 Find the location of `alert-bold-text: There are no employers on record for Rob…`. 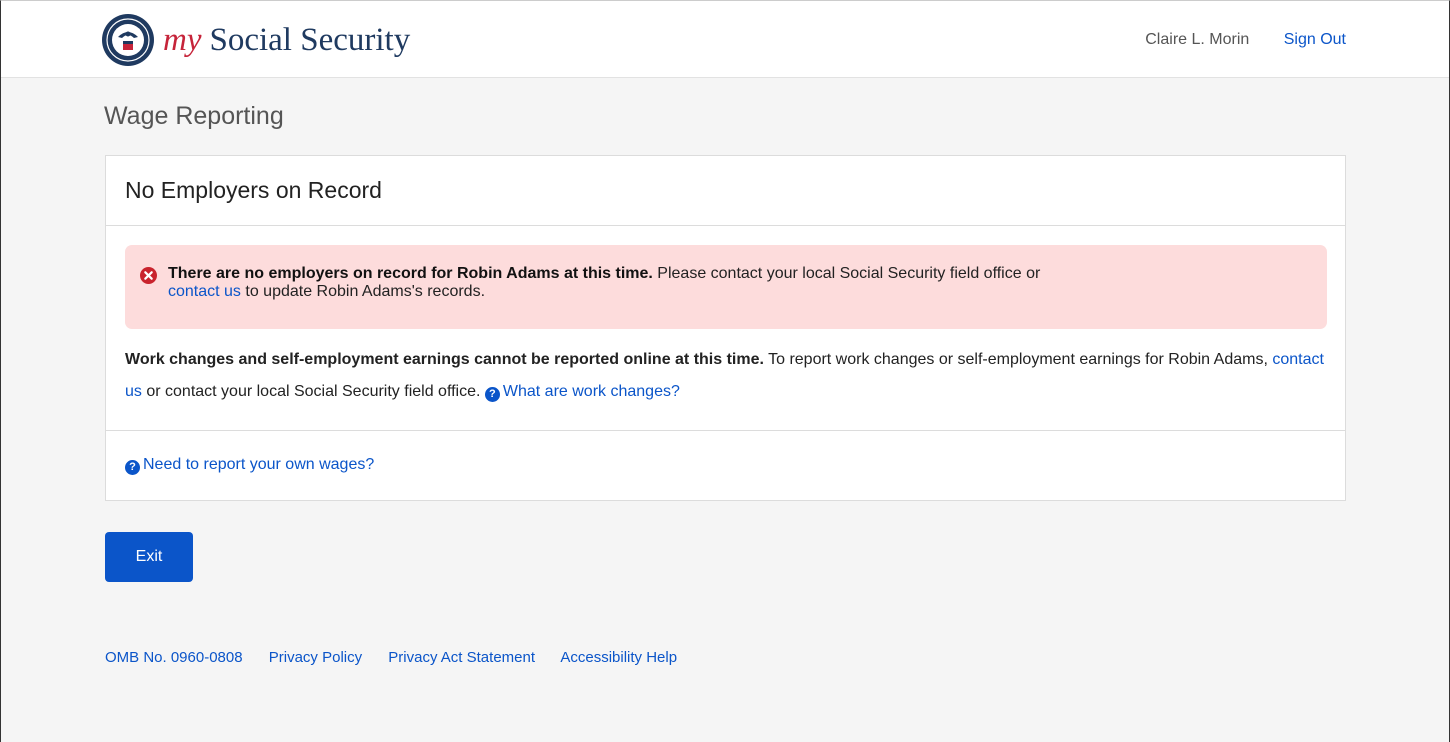

alert-bold-text: There are no employers on record for Rob… is located at coordinates (410, 273).